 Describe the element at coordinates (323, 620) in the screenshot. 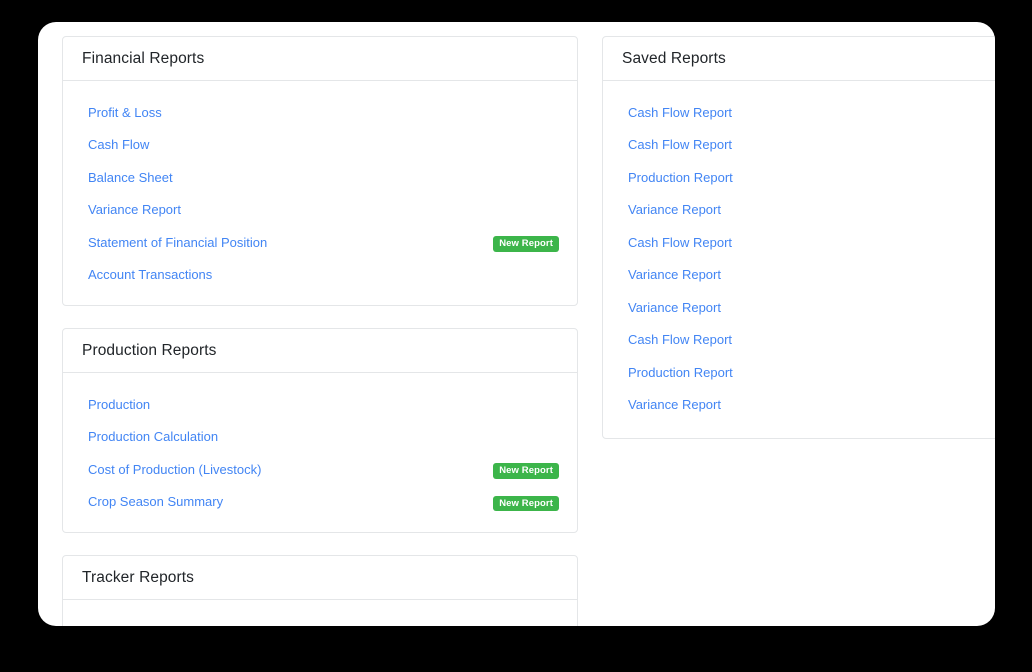

I see `report-row: Tracker Summary` at that location.